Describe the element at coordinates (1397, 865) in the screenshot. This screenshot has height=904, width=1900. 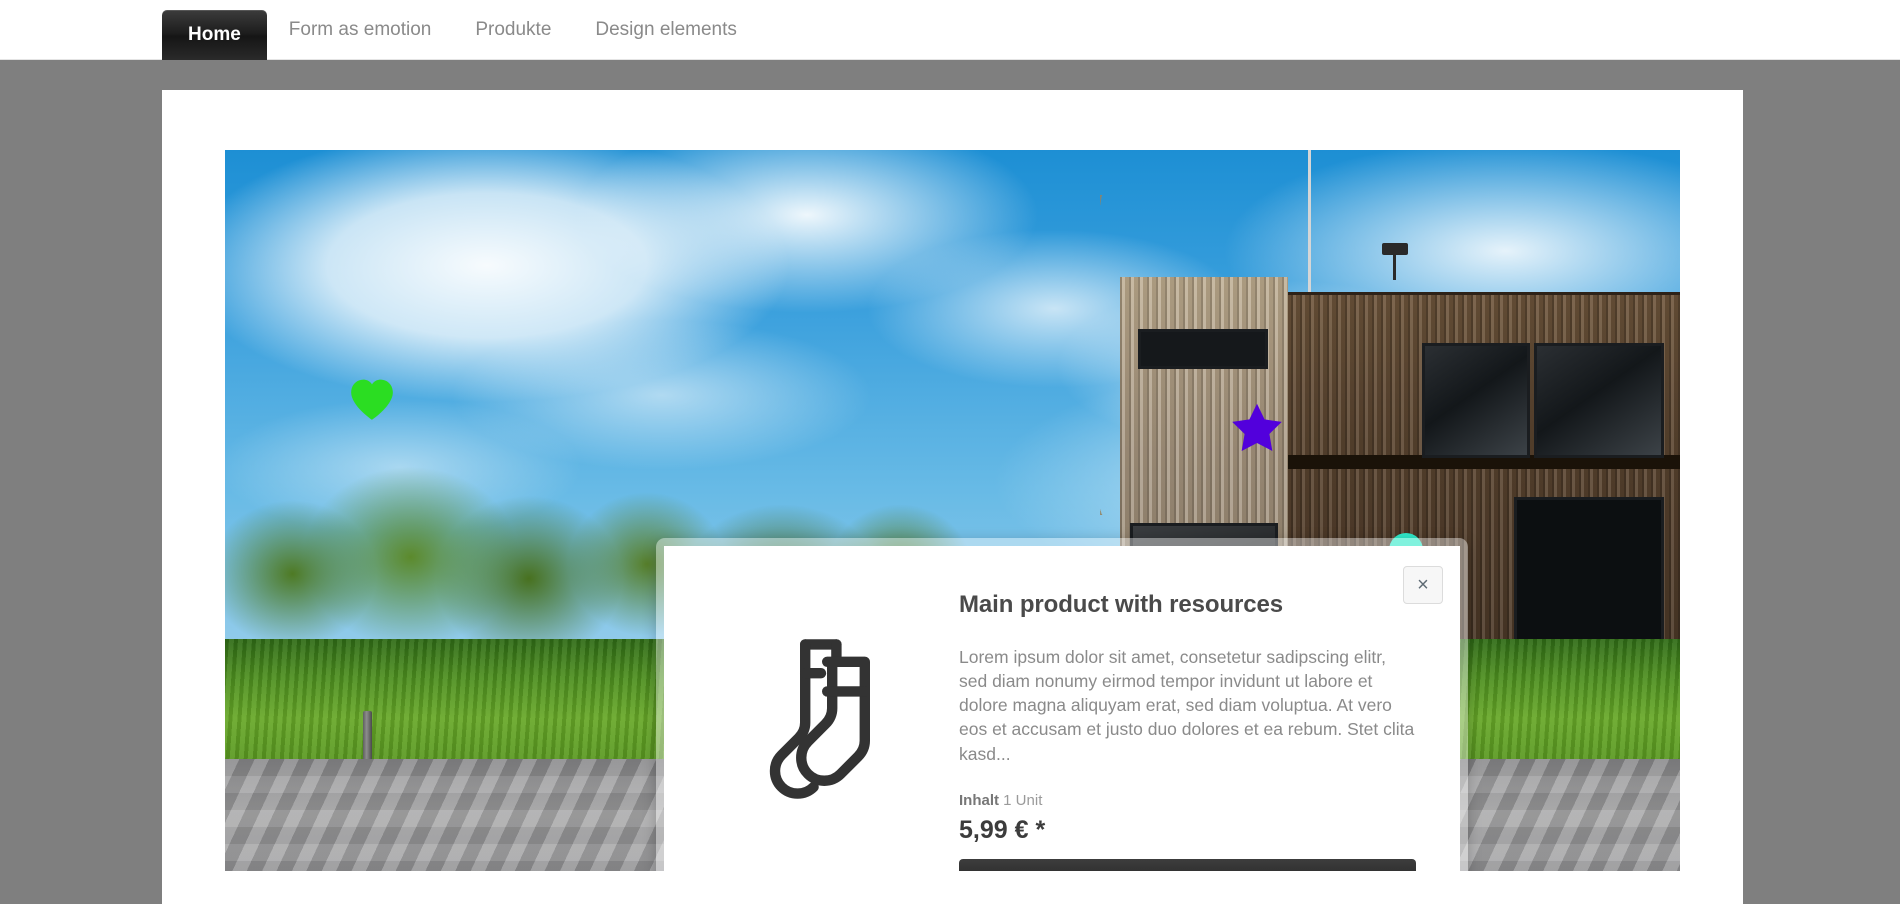
I see `chevron-right-icon: ›` at that location.